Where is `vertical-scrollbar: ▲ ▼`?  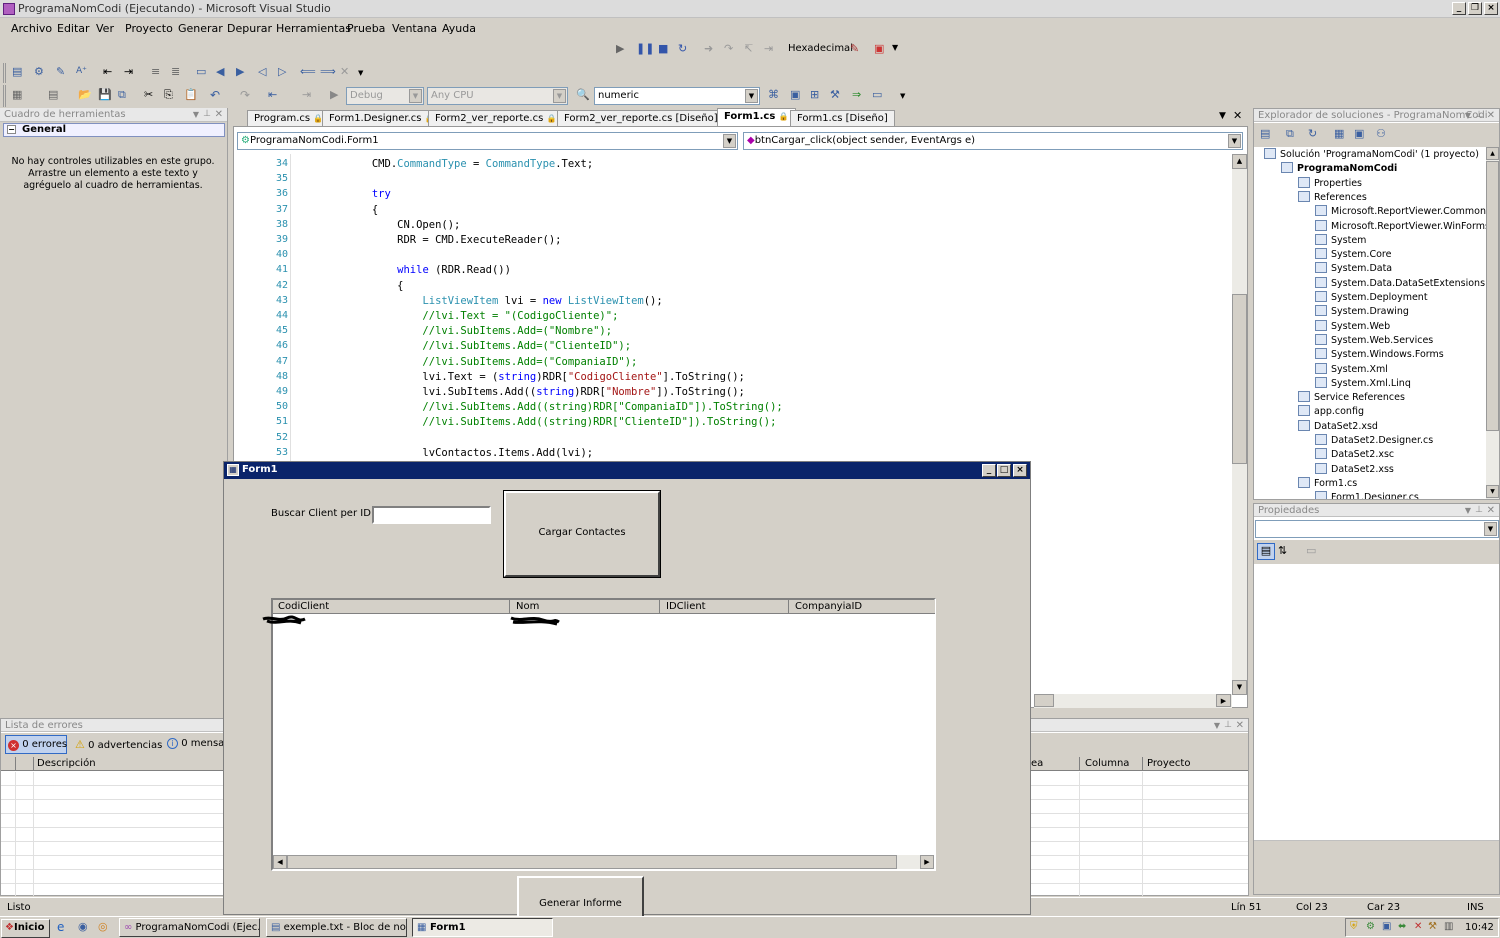
vertical-scrollbar: ▲ ▼ is located at coordinates (1239, 424).